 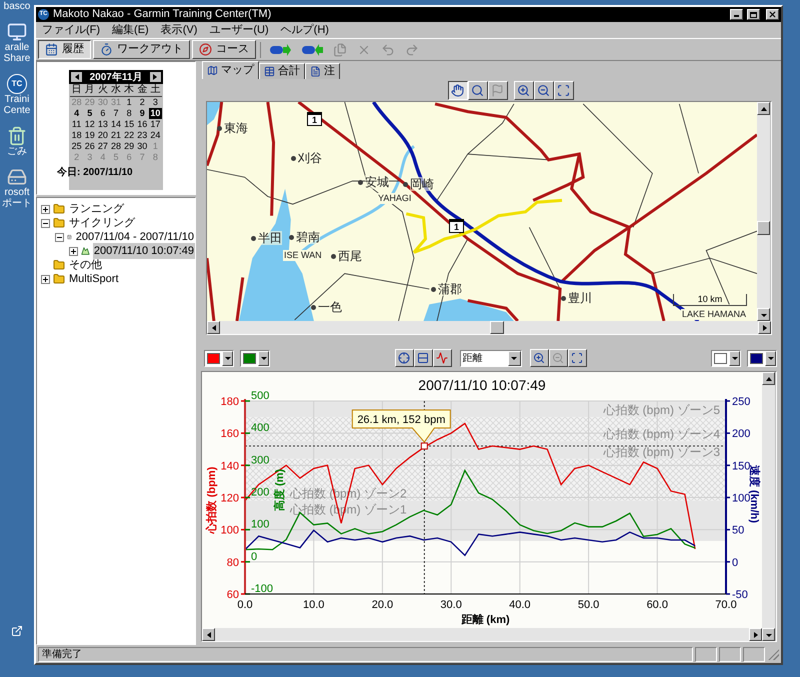 I want to click on calendar-day: 6, so click(x=103, y=113).